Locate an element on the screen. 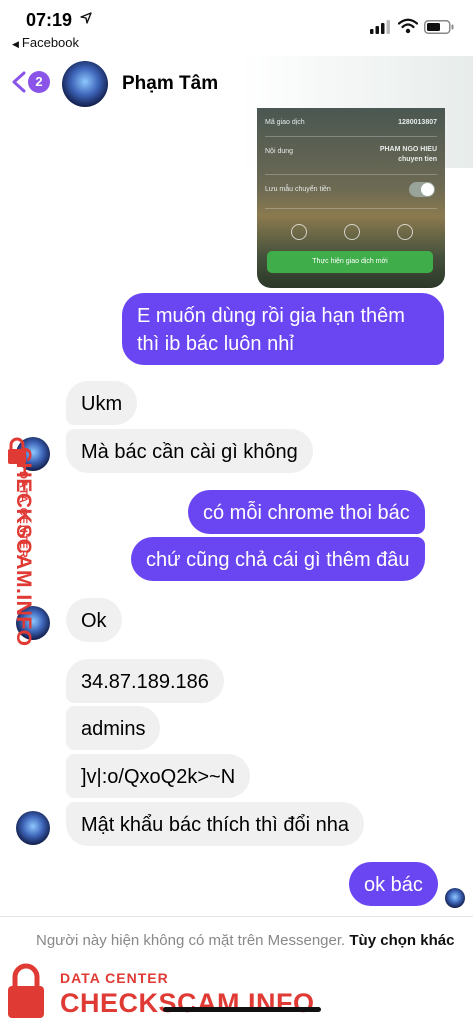 The height and width of the screenshot is (1024, 473). image-row-value: 1280013807 is located at coordinates (417, 122).